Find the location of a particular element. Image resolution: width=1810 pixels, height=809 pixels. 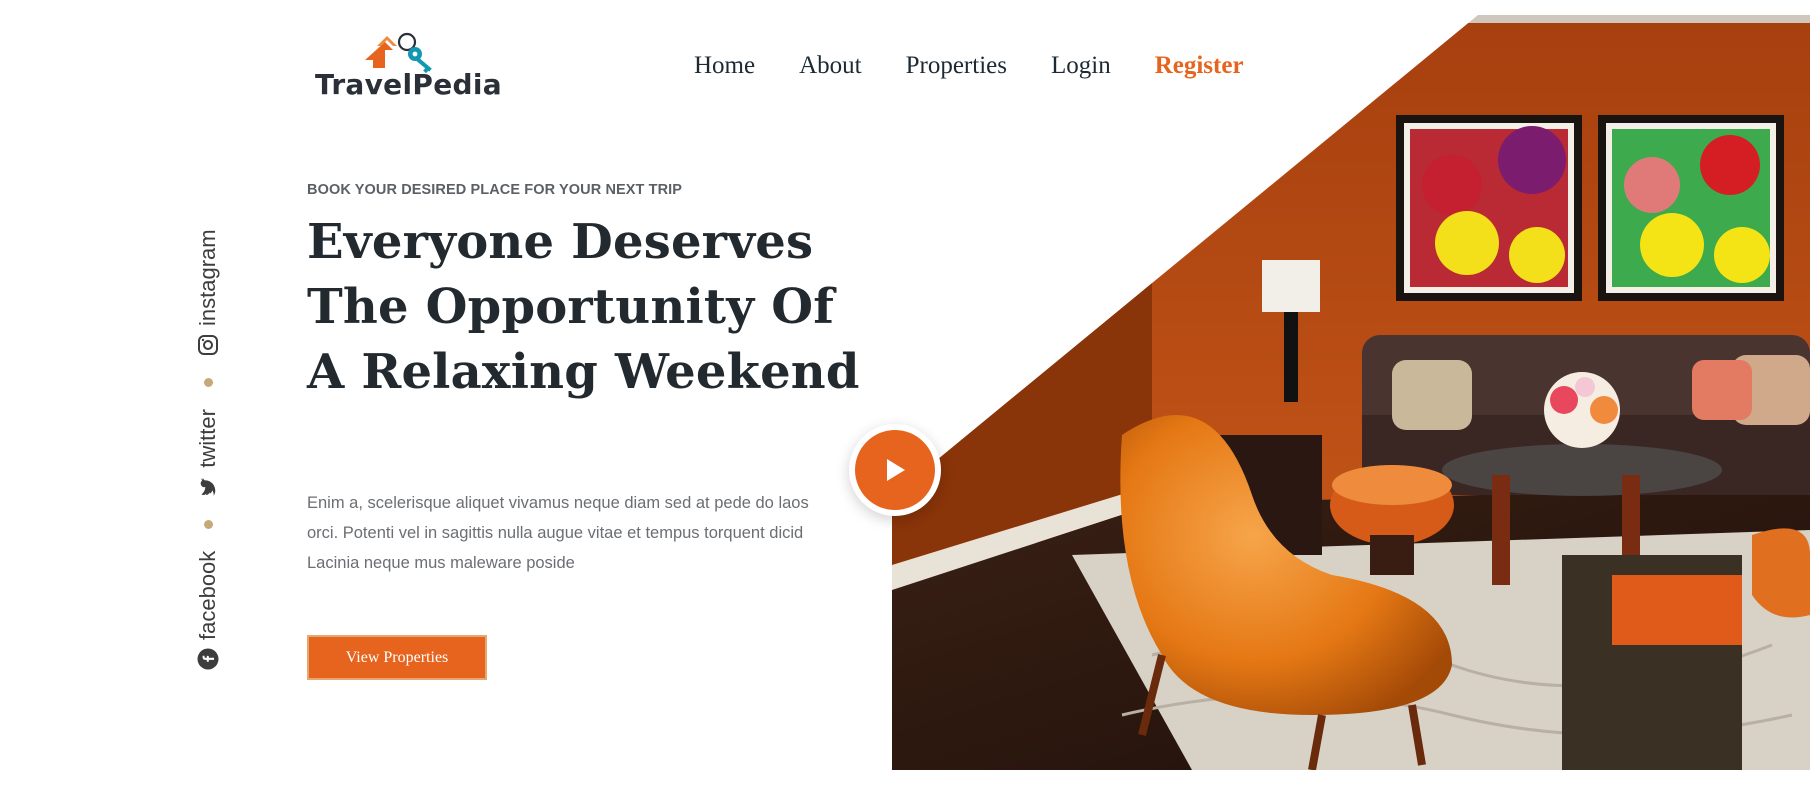

play-icon is located at coordinates (896, 470).